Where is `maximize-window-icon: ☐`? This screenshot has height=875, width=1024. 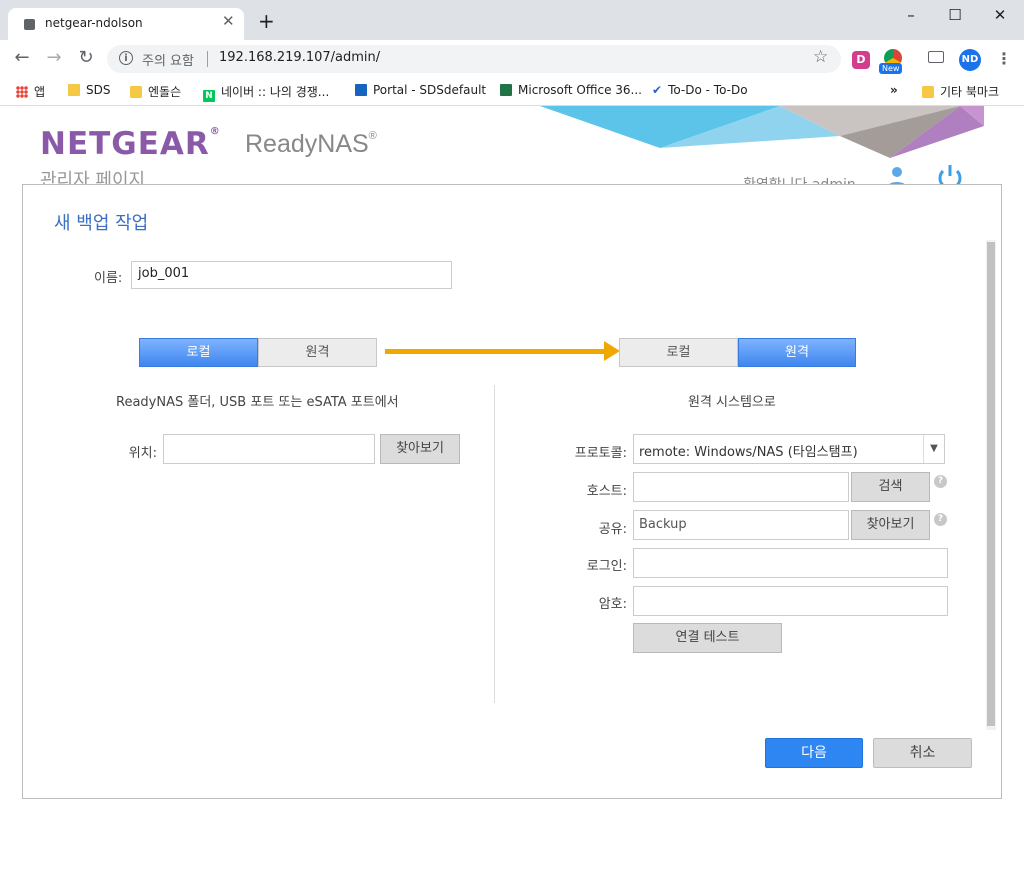 maximize-window-icon: ☐ is located at coordinates (955, 15).